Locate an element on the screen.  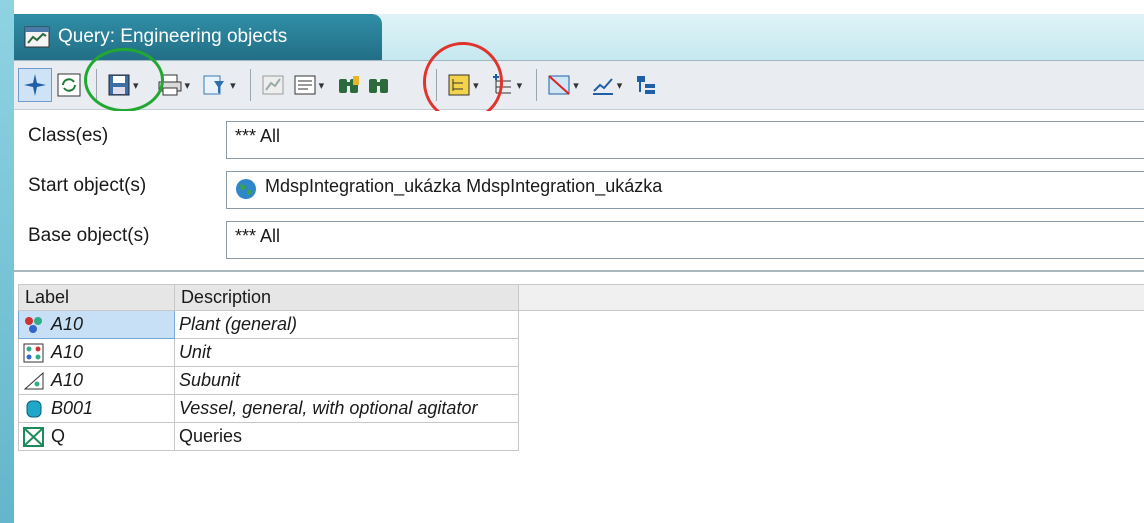
refresh-button is located at coordinates (69, 85).